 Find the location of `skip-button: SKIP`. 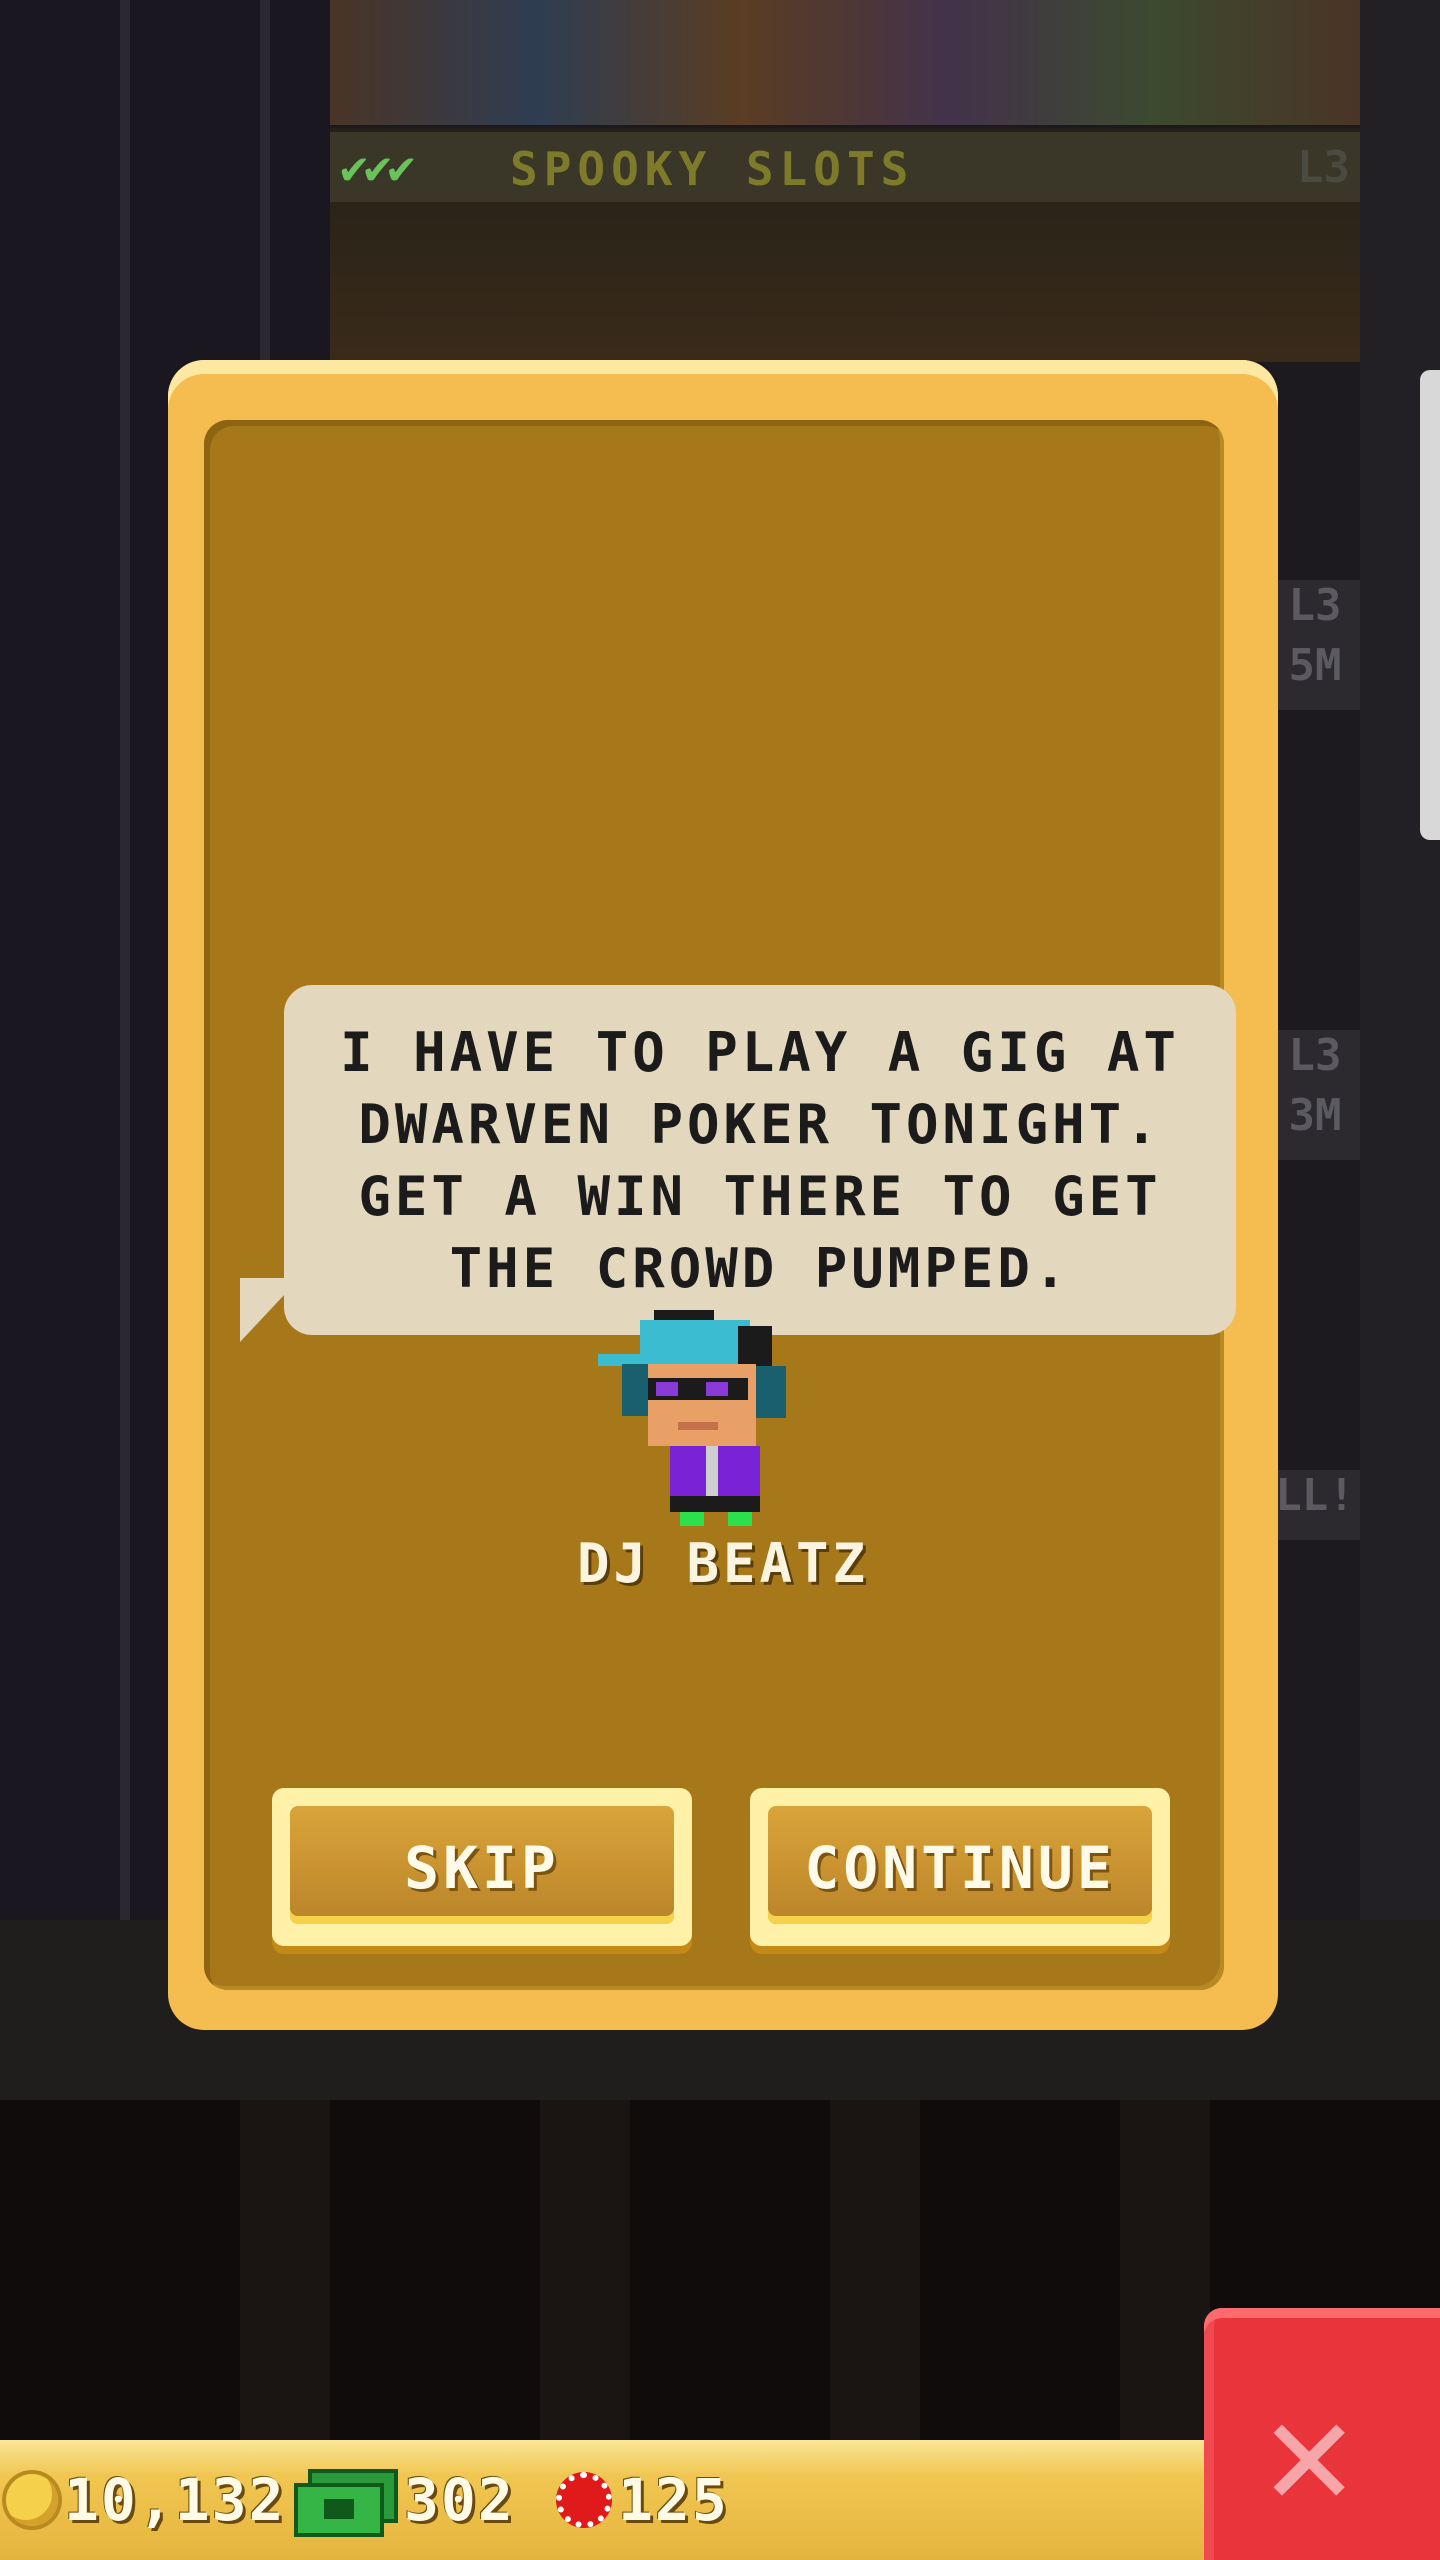

skip-button: SKIP is located at coordinates (482, 1867).